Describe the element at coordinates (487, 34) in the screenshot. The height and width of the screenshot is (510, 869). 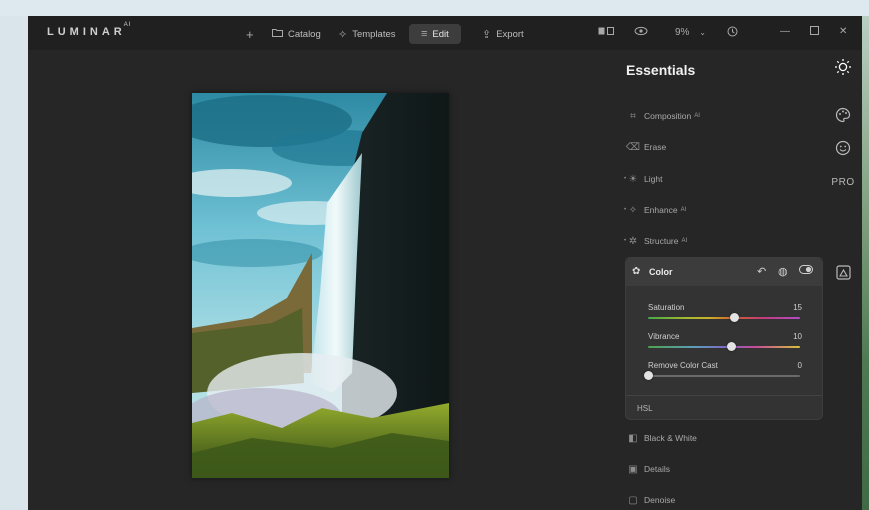
I see `share-icon: ⇪` at that location.